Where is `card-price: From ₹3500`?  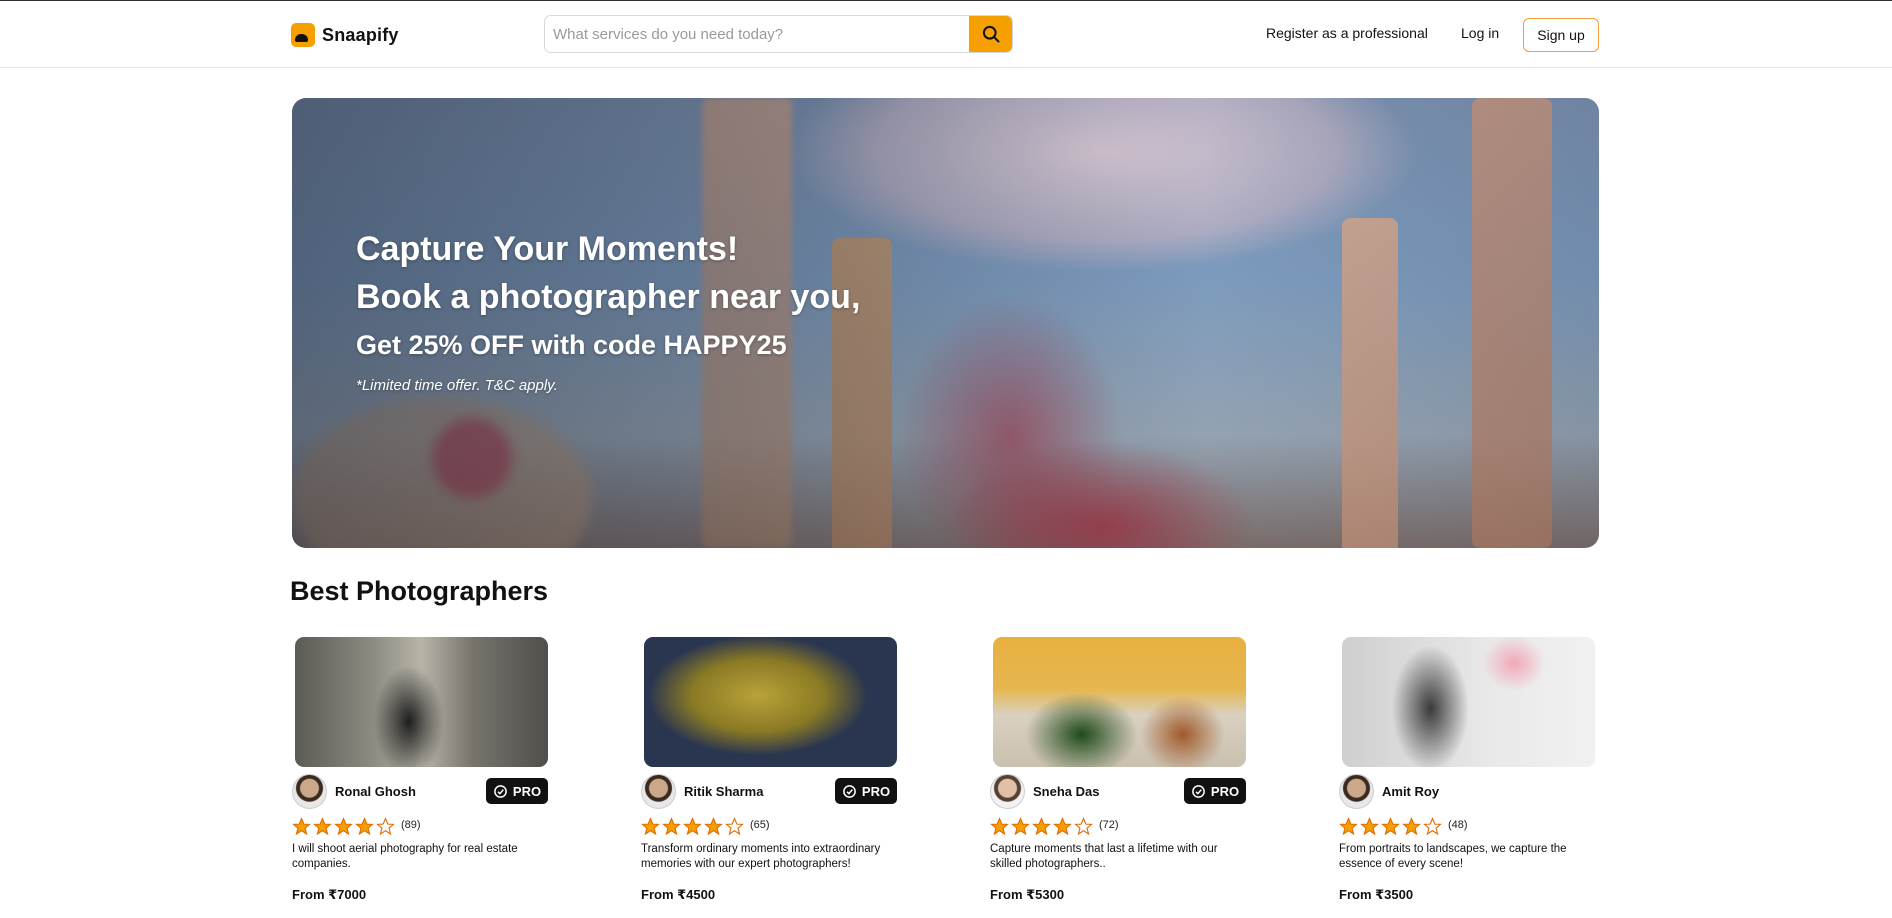 card-price: From ₹3500 is located at coordinates (1376, 894).